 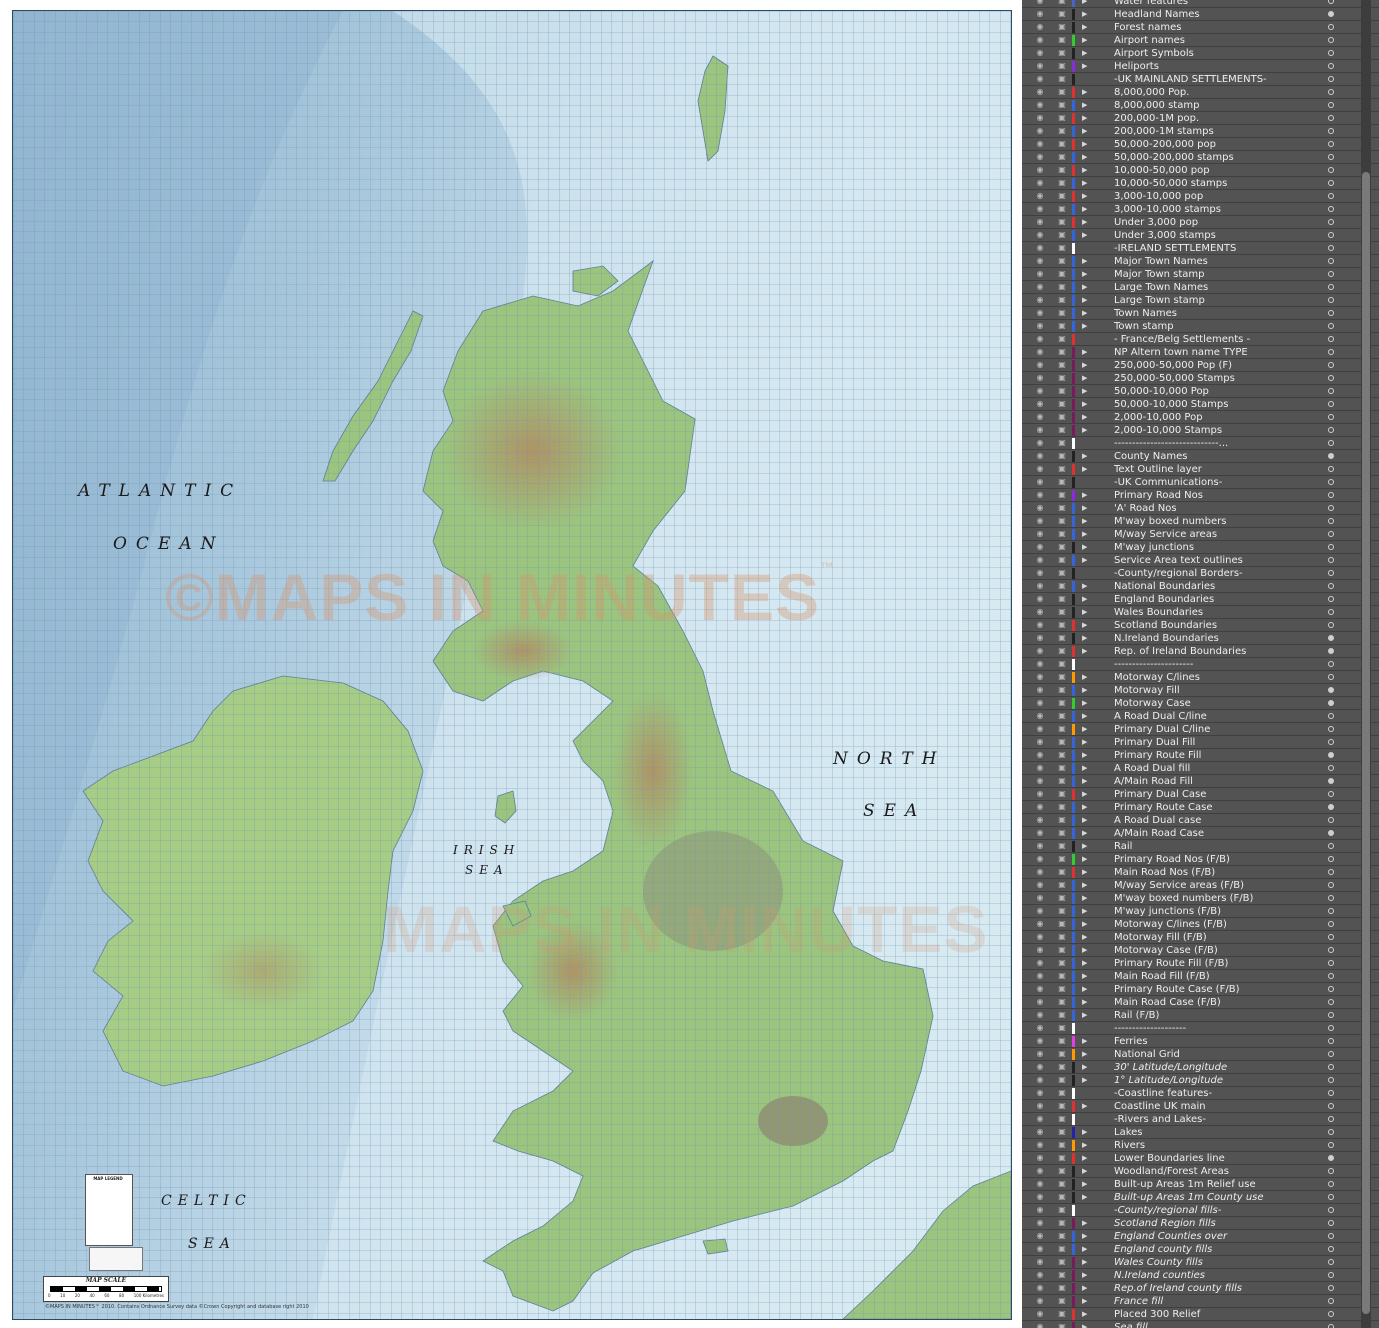 What do you see at coordinates (1161, 391) in the screenshot?
I see `layer-name: 50,000-10,000 Pop` at bounding box center [1161, 391].